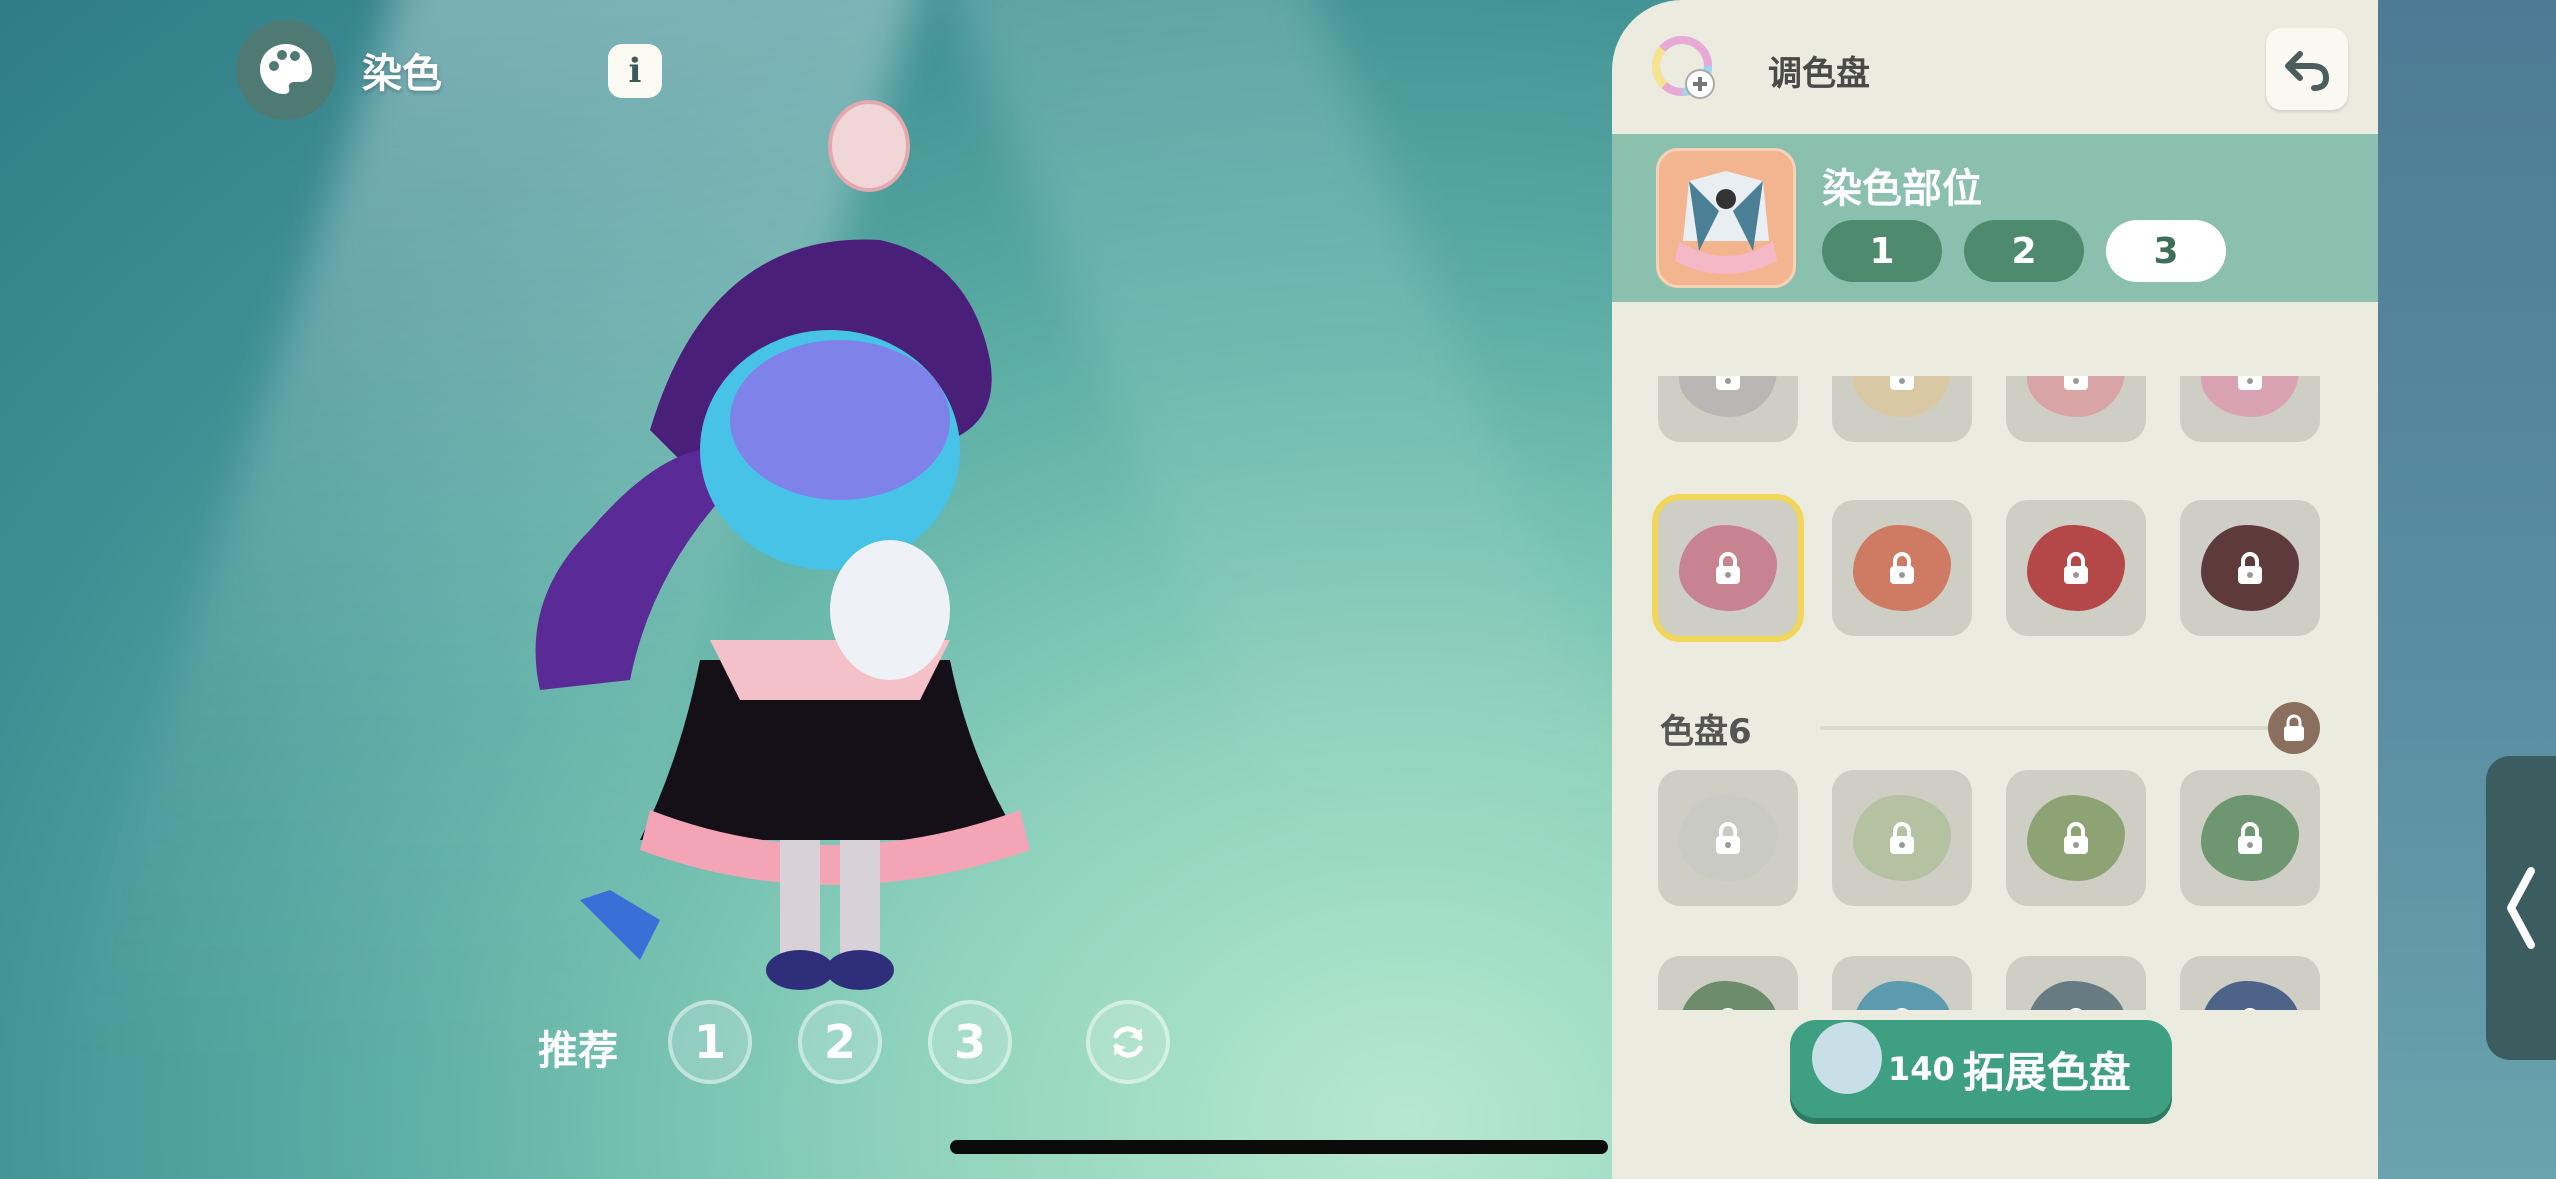  Describe the element at coordinates (1726, 218) in the screenshot. I see `outfit-thumbnail` at that location.